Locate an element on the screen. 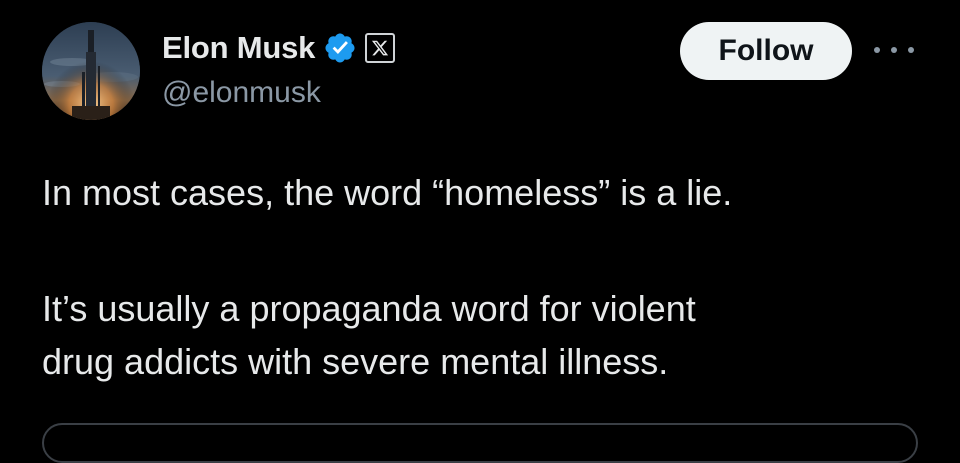 Image resolution: width=960 pixels, height=463 pixels. tweet-text-line: drug addicts with severe mental illness. is located at coordinates (355, 361).